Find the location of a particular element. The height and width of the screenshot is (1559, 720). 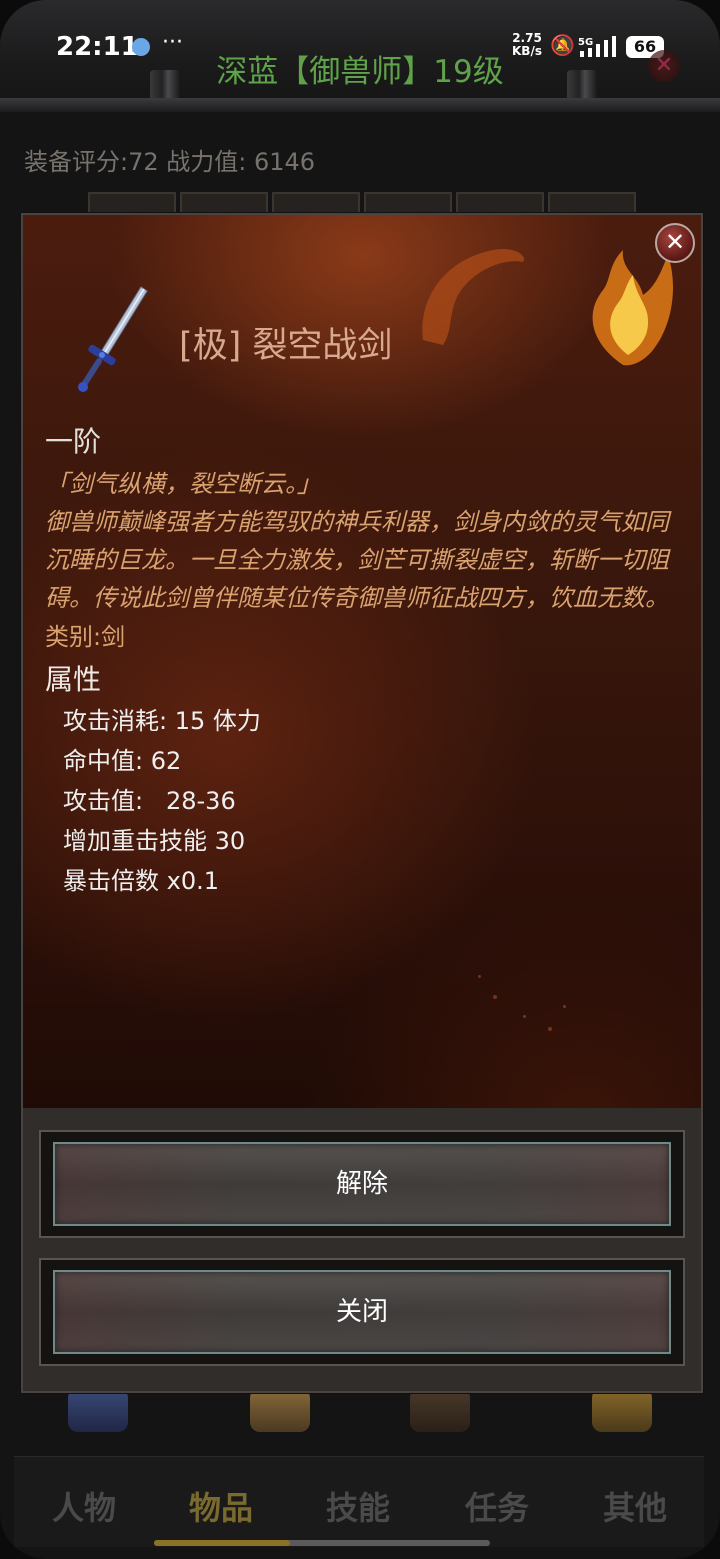

top-header: 22:11 ··· 2.75 KB/s 🔕 5G 66 深蓝【御兽师】19级 ✕ is located at coordinates (360, 56).